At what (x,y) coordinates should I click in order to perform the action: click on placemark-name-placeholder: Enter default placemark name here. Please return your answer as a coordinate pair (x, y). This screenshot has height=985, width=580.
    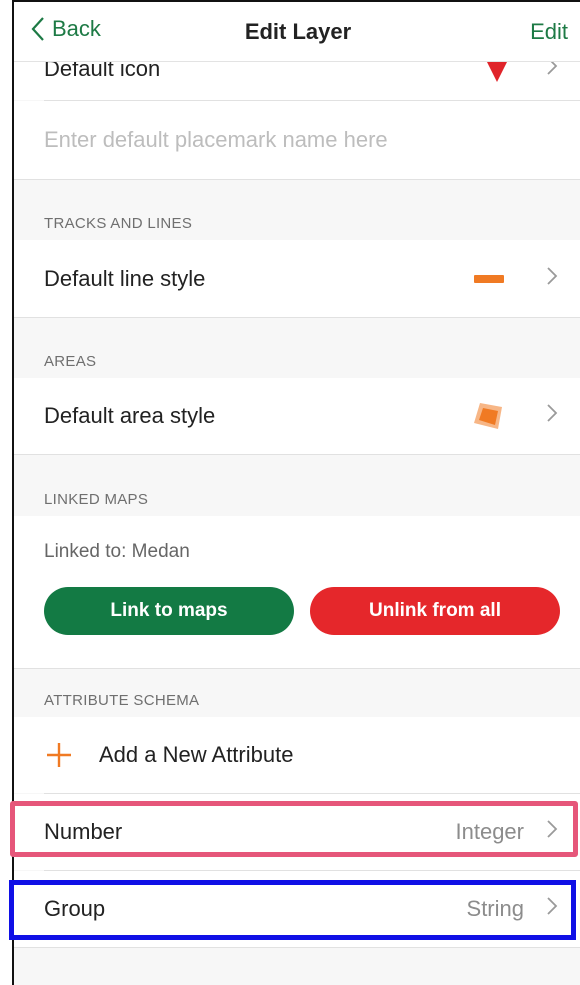
    Looking at the image, I should click on (216, 139).